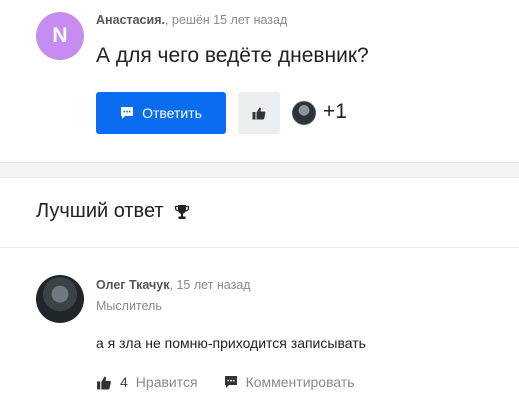  Describe the element at coordinates (230, 382) in the screenshot. I see `comment-icon` at that location.